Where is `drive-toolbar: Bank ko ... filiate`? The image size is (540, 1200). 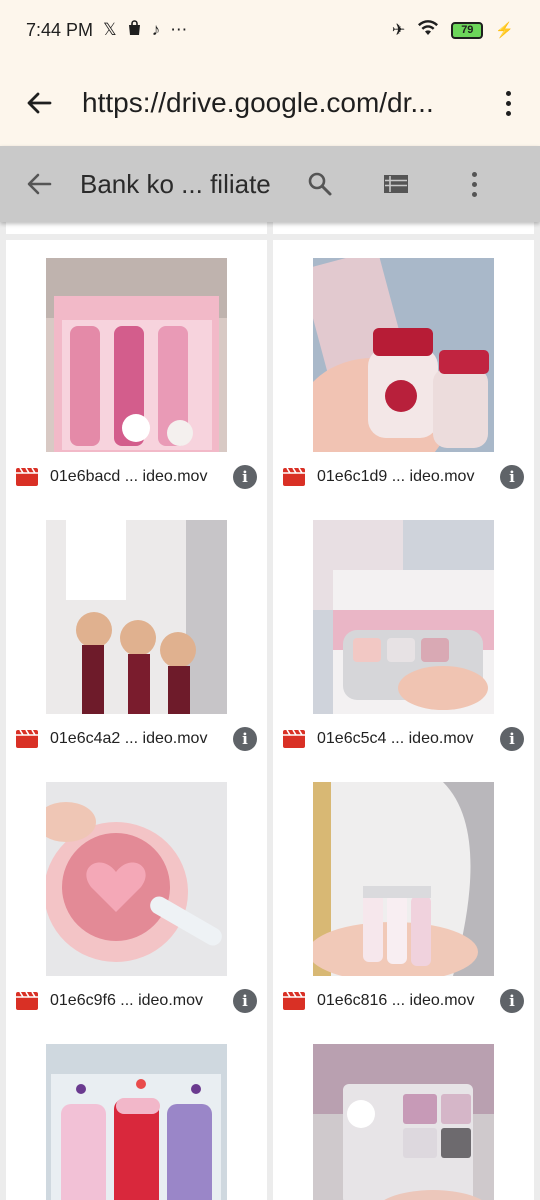 drive-toolbar: Bank ko ... filiate is located at coordinates (270, 184).